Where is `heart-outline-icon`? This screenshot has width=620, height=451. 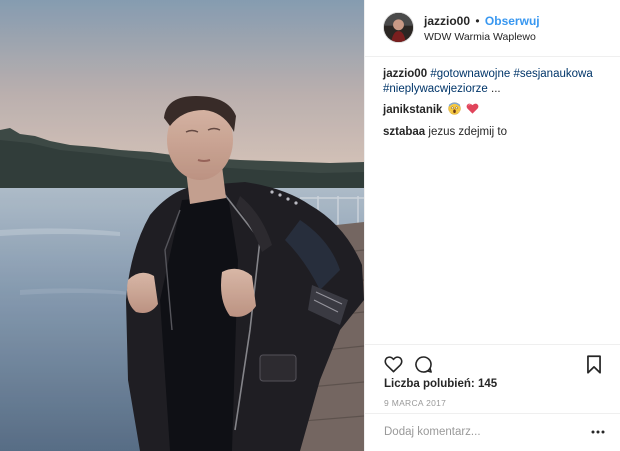 heart-outline-icon is located at coordinates (393, 364).